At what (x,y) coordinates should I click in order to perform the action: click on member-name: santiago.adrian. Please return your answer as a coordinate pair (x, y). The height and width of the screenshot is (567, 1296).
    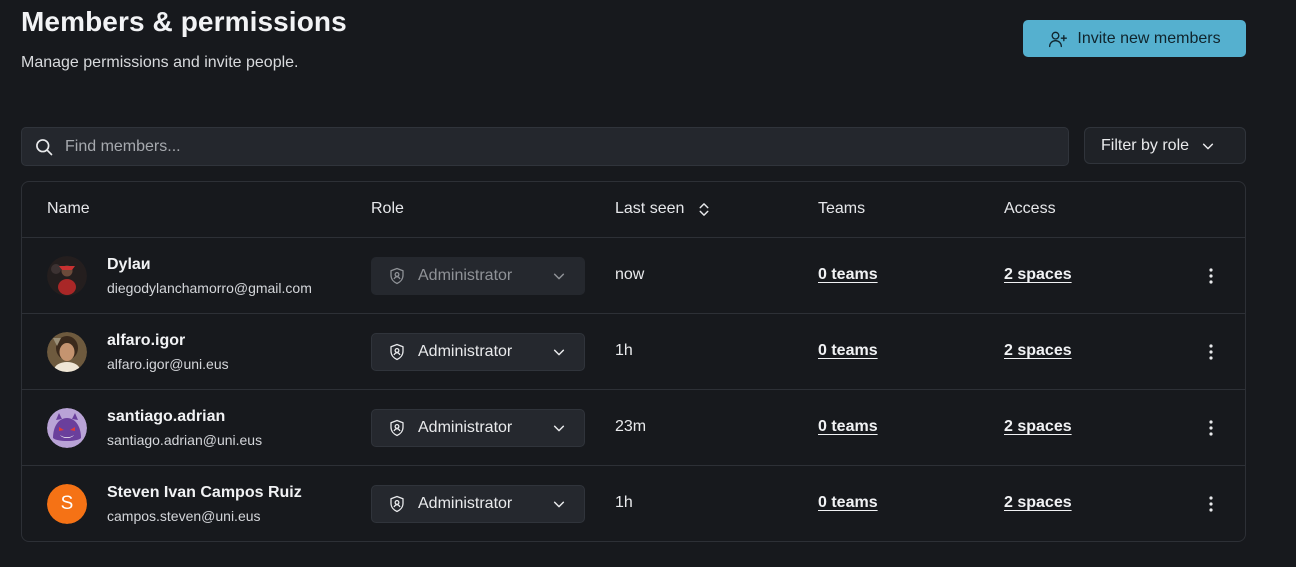
    Looking at the image, I should click on (166, 416).